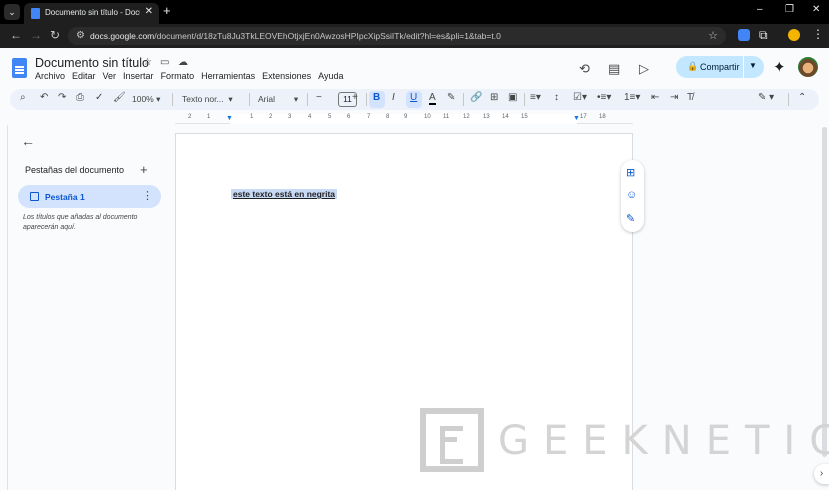  I want to click on watermark: GEEKNETIC, so click(624, 440).